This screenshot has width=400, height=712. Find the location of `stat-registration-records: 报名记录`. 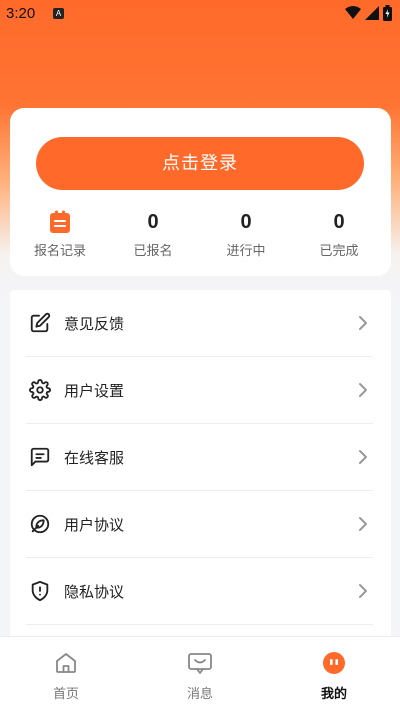

stat-registration-records: 报名记录 is located at coordinates (60, 233).